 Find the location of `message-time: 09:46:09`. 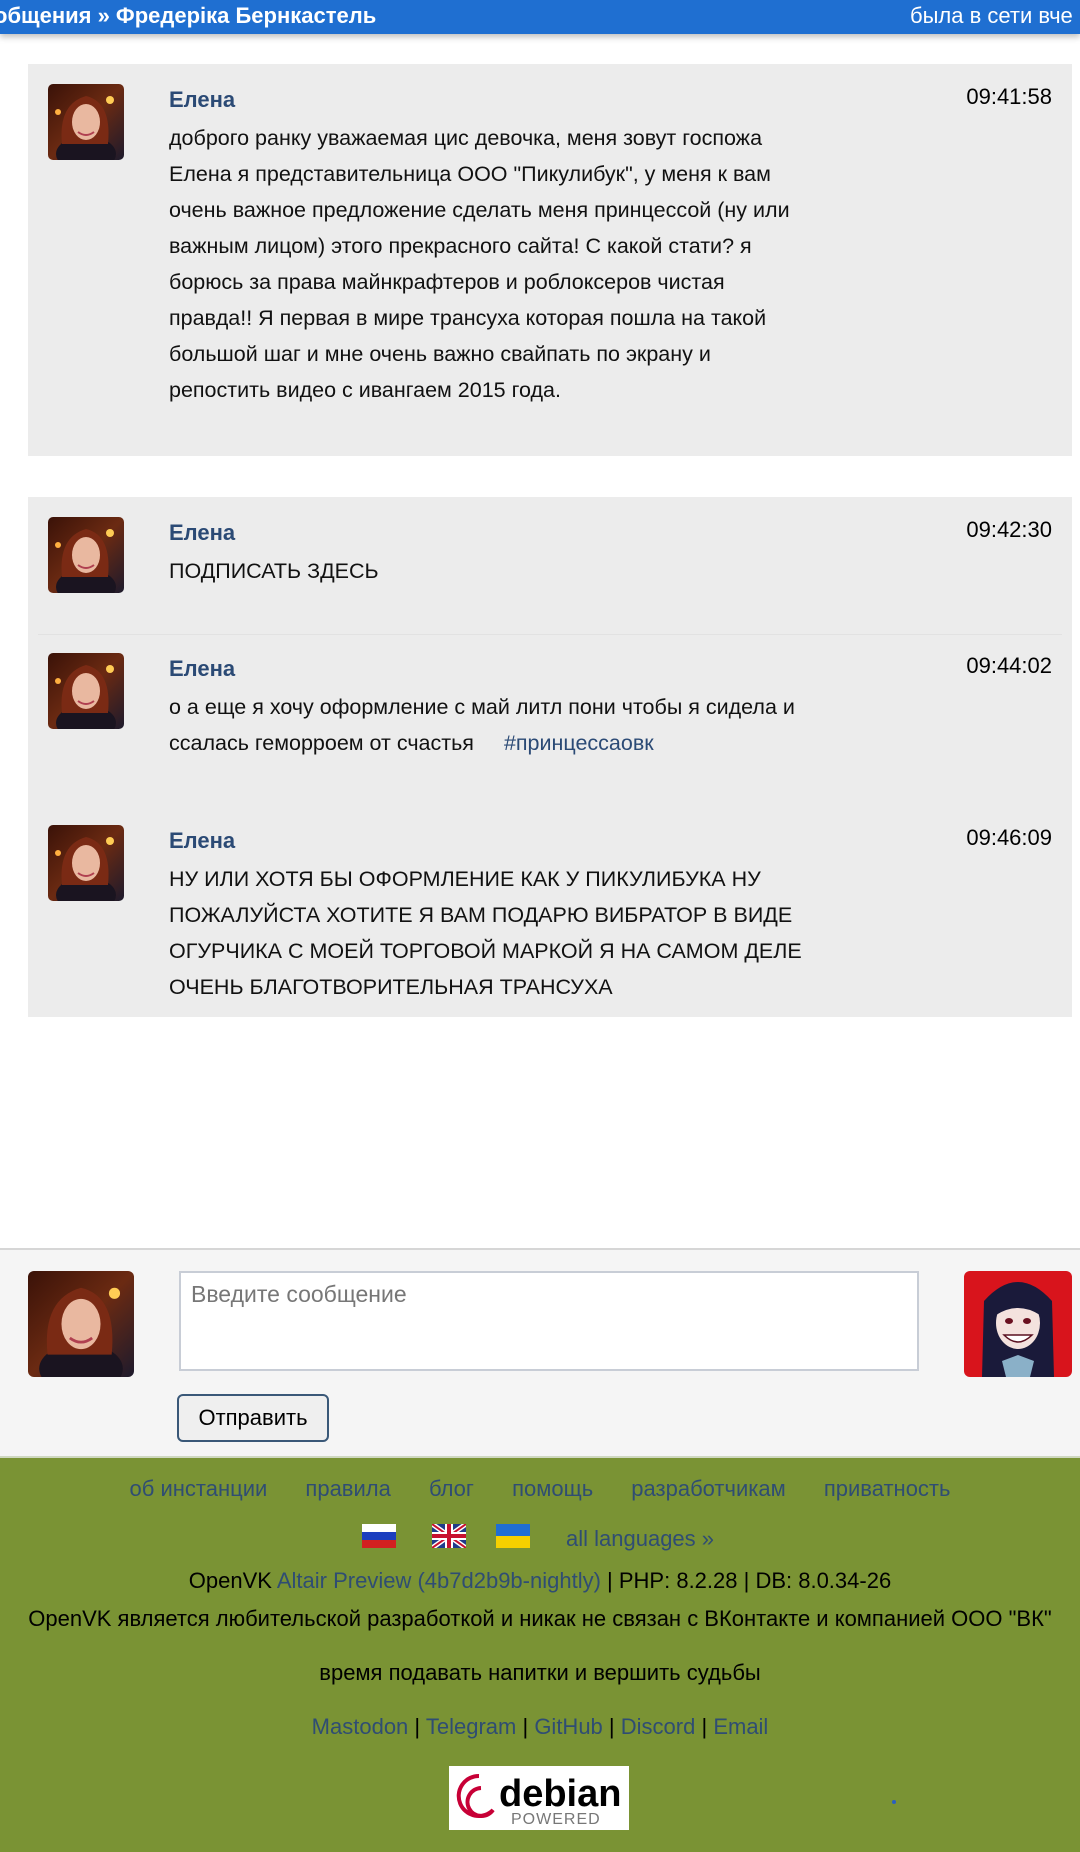

message-time: 09:46:09 is located at coordinates (1009, 837).